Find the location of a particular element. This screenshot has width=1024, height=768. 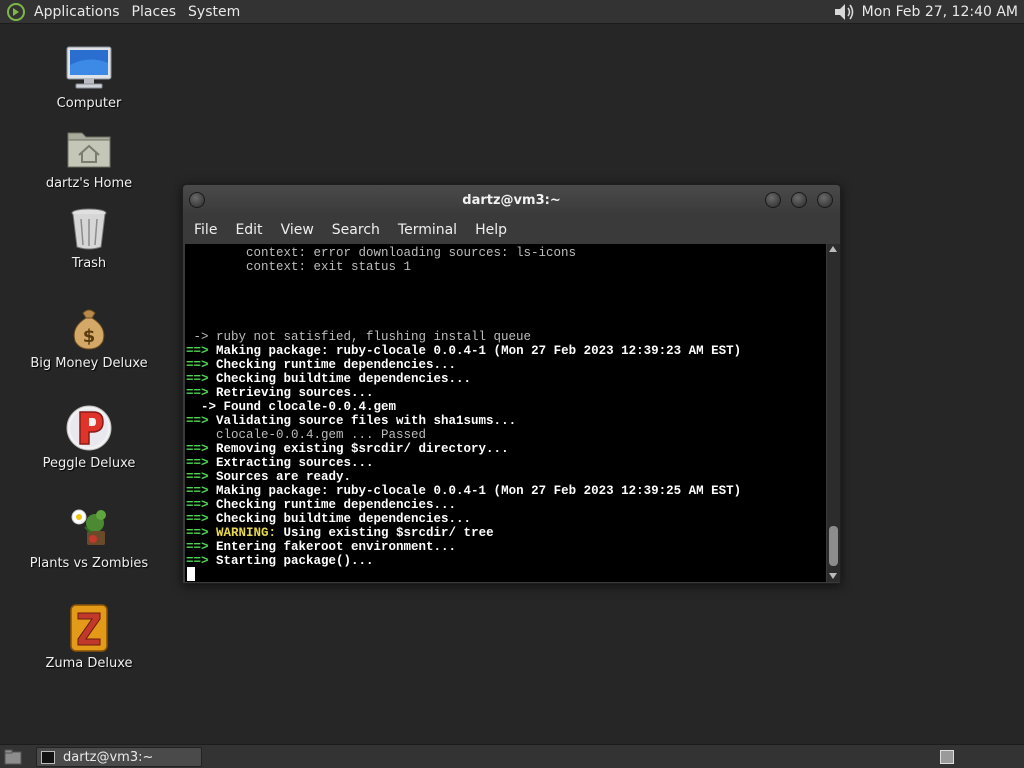

desktop-icon-label: Plants vs Zombies is located at coordinates (89, 563).